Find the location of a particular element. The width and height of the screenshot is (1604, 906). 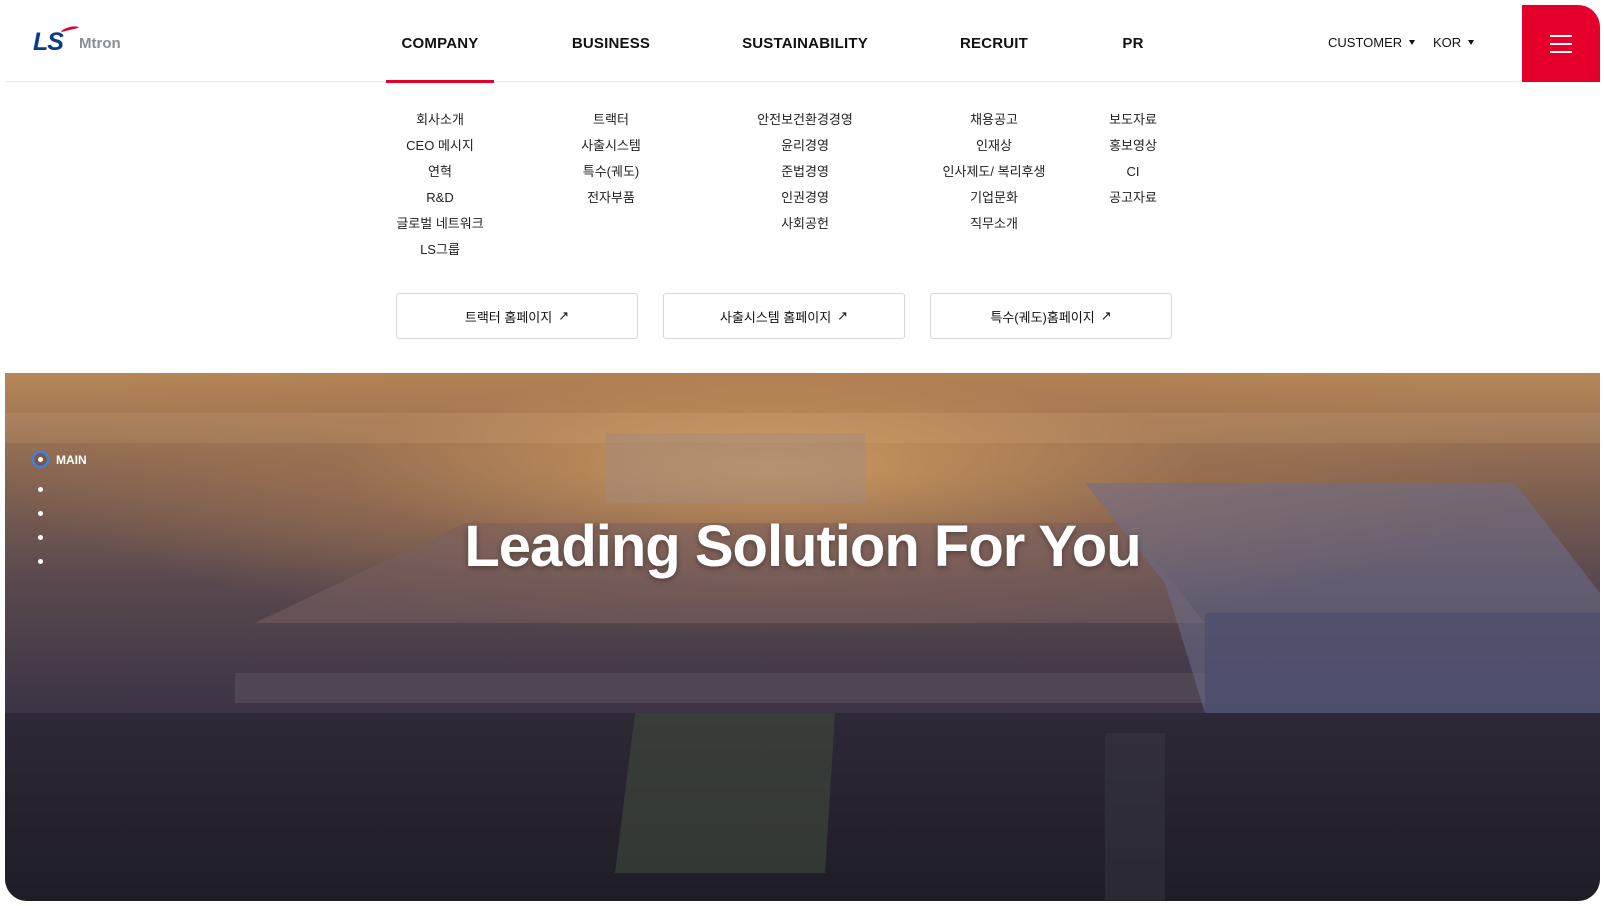

submenu-item: 인권경영 is located at coordinates (805, 198).